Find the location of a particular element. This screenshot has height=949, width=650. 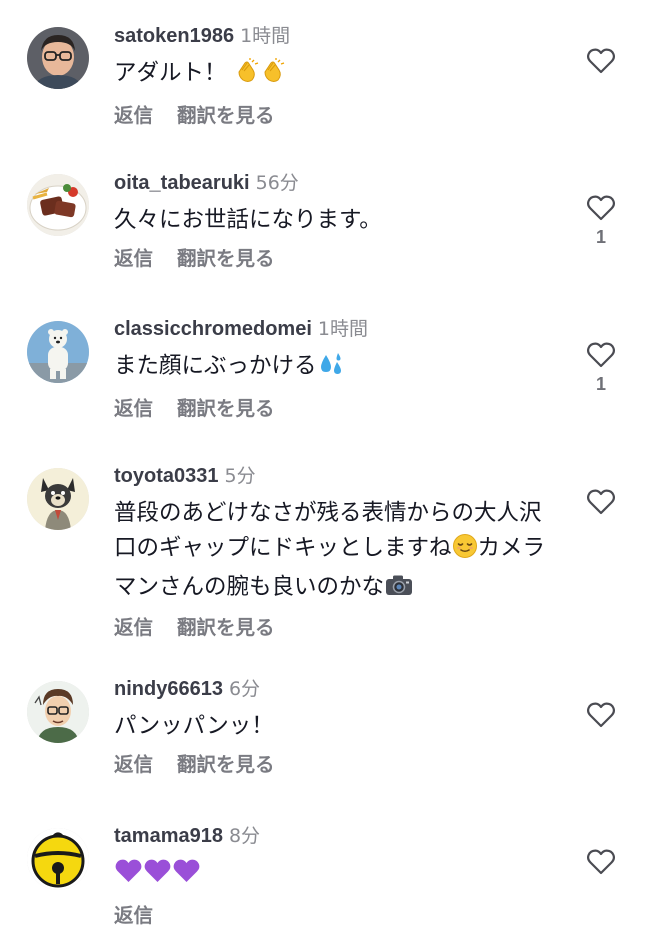

steak-plate-avatar-icon is located at coordinates (58, 205).